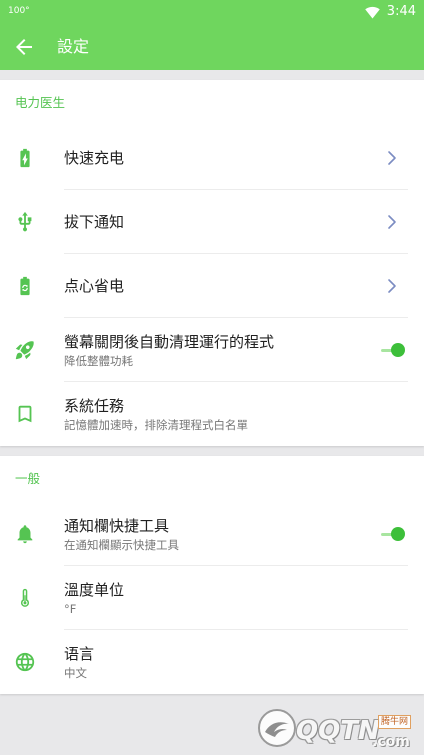 Image resolution: width=424 pixels, height=755 pixels. Describe the element at coordinates (216, 158) in the screenshot. I see `setting-item-text: 快速充电` at that location.